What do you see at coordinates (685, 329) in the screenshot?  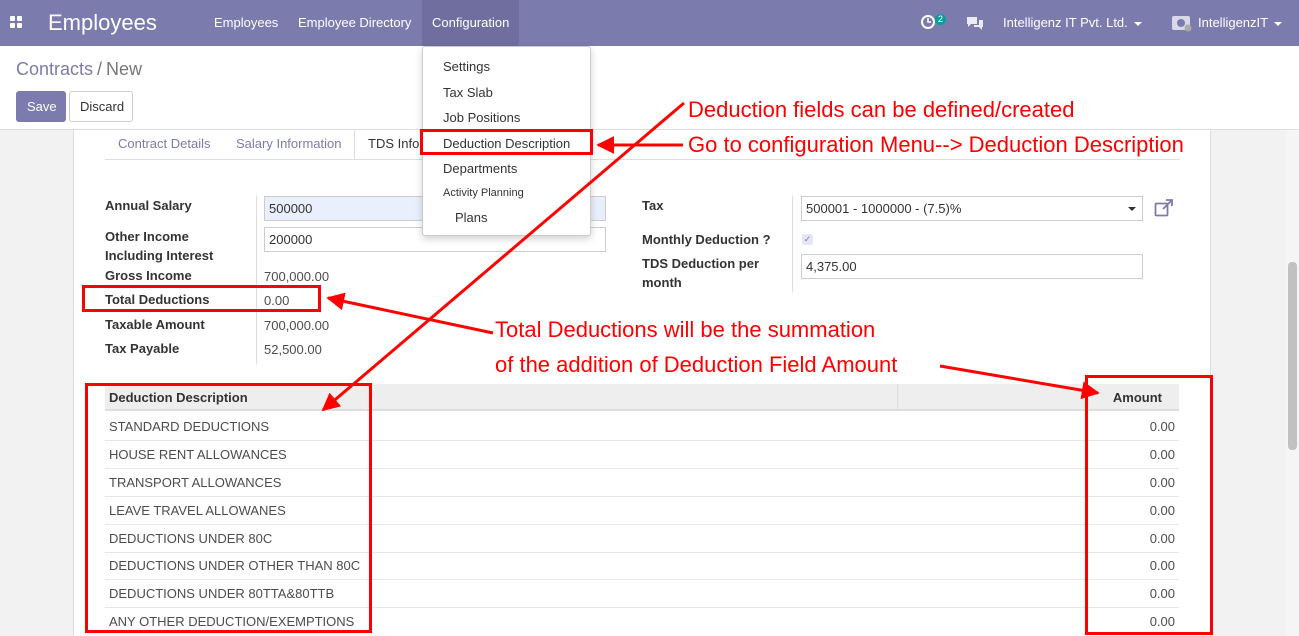 I see `annotation-text-summation: Total Deductions will be the summation` at bounding box center [685, 329].